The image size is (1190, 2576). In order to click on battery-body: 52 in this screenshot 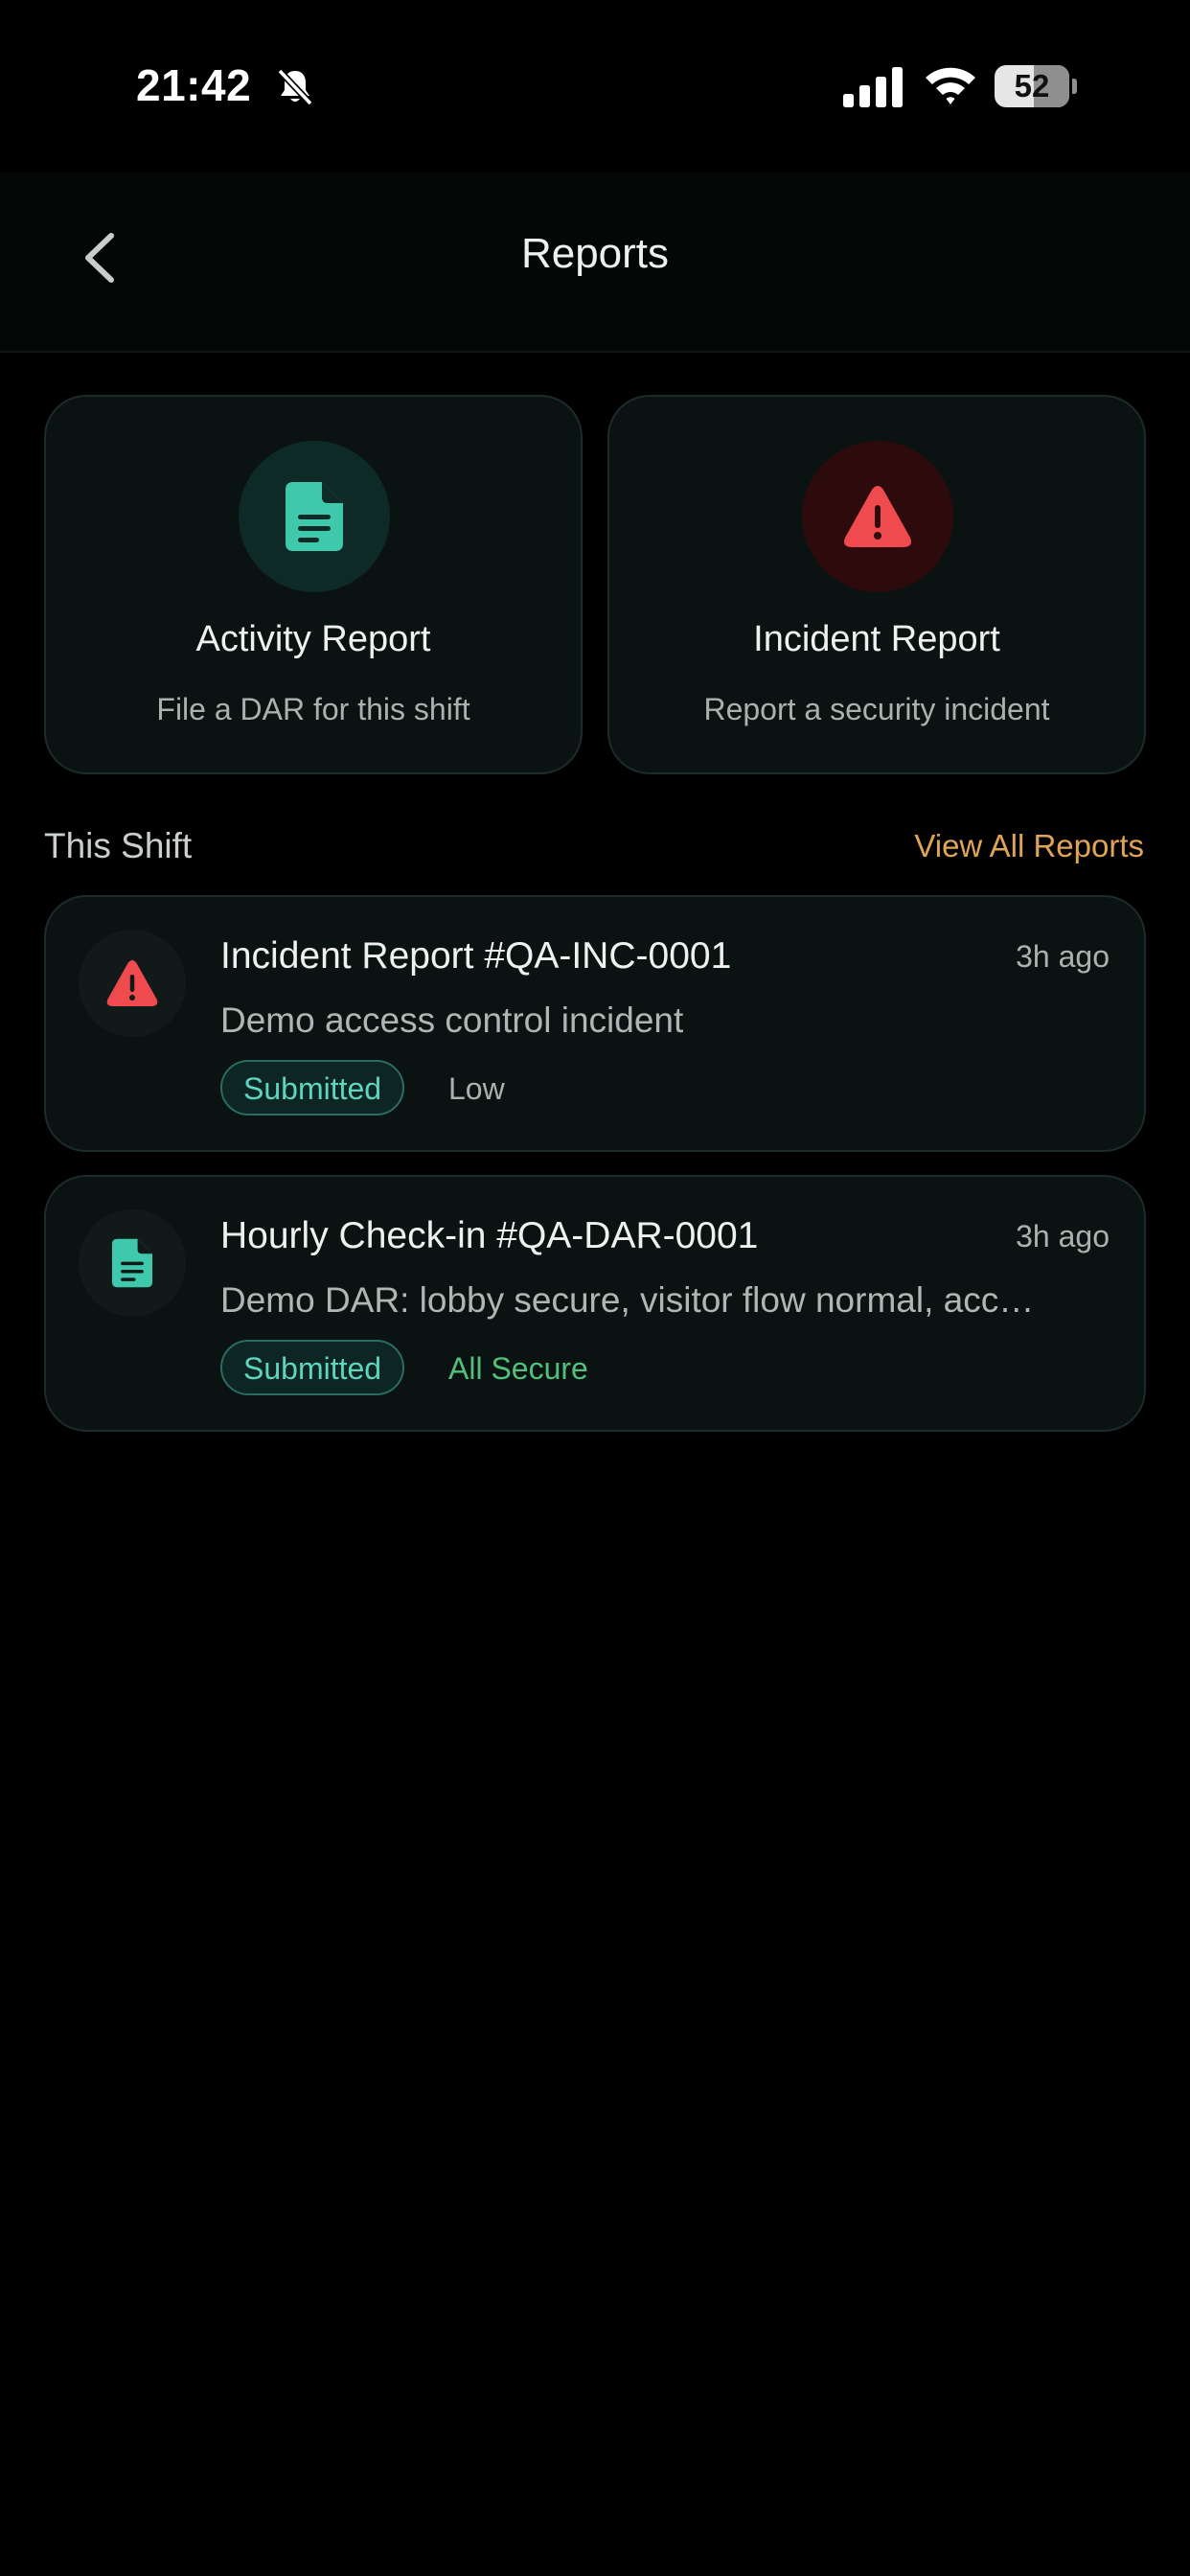, I will do `click(1032, 86)`.